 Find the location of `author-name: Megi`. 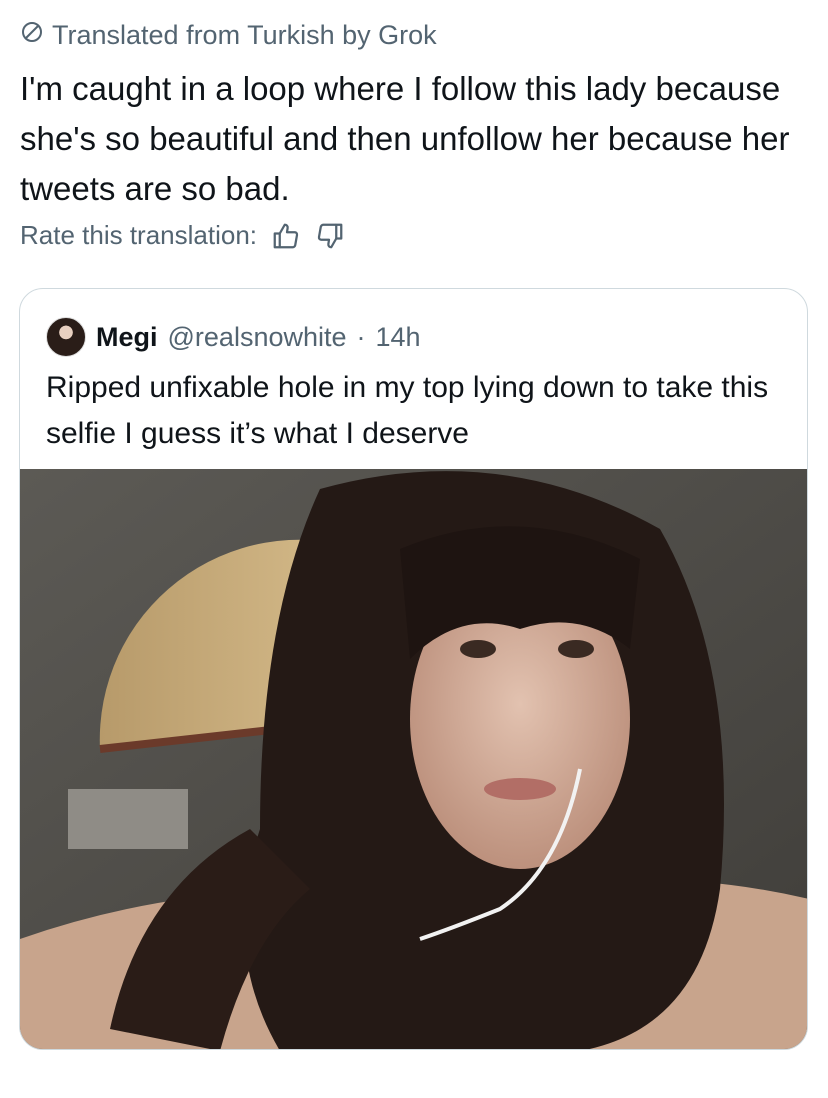

author-name: Megi is located at coordinates (127, 337).